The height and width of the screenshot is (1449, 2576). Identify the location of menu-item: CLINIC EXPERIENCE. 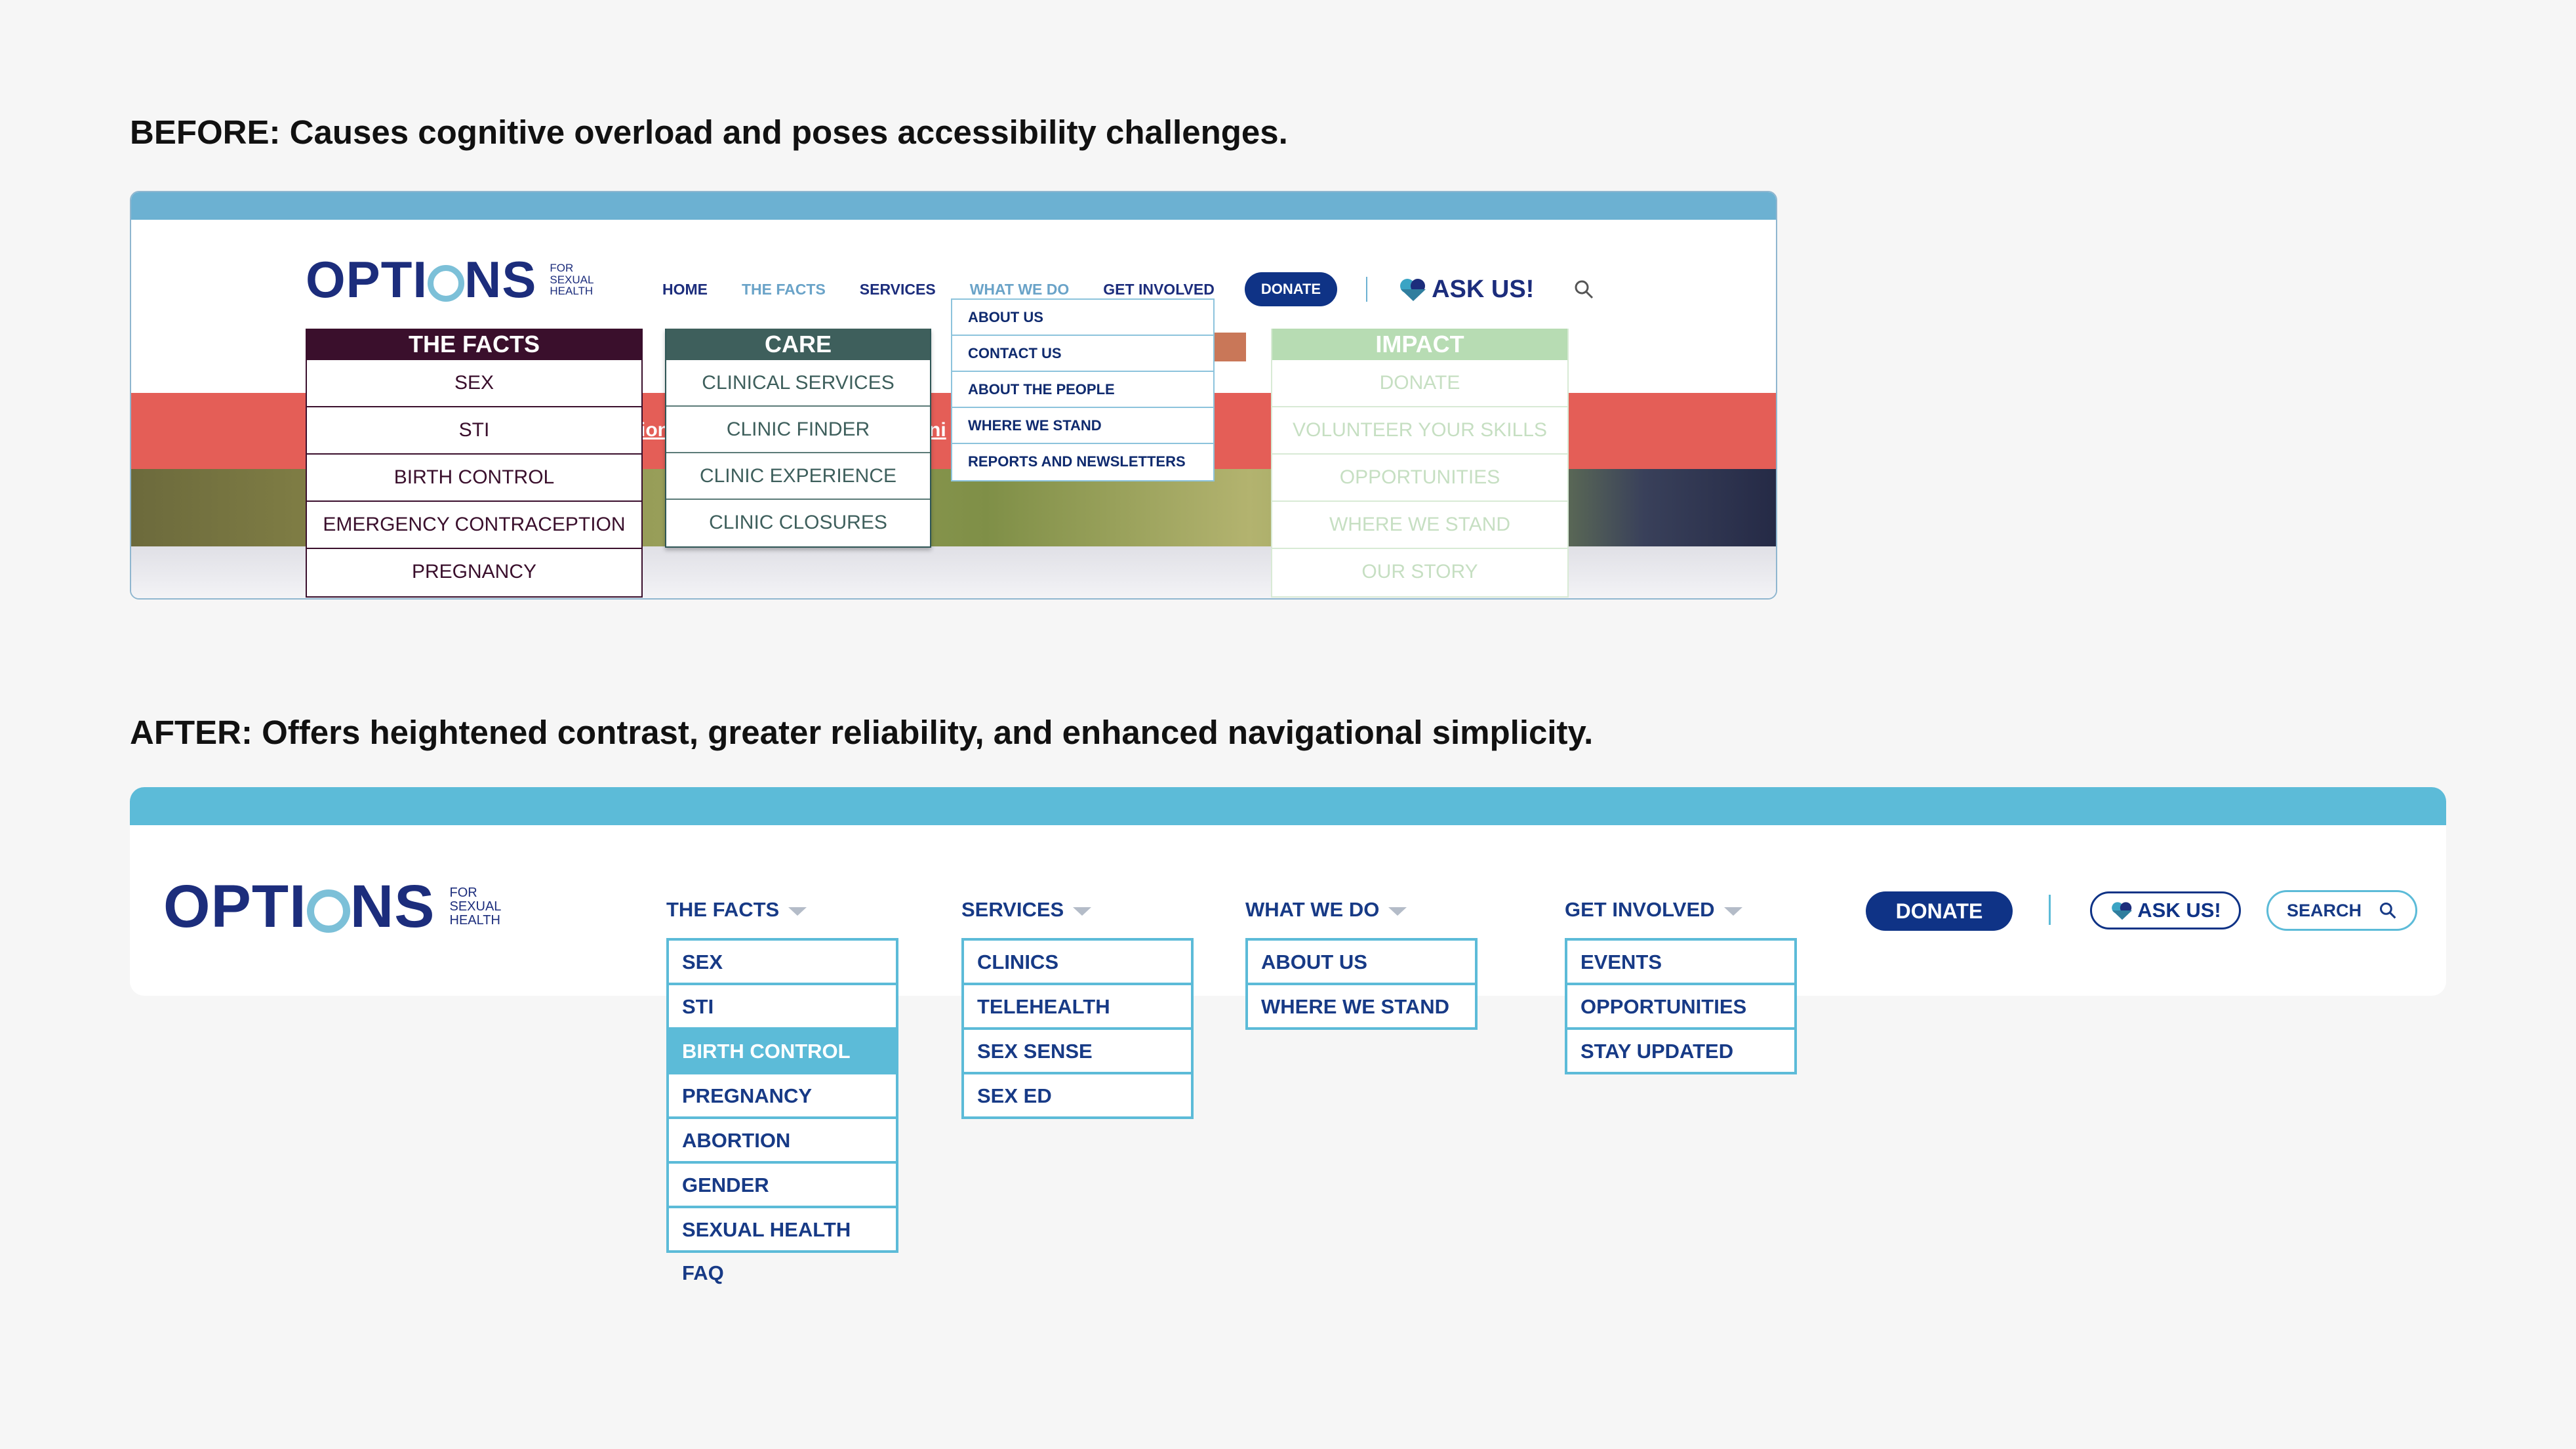
(798, 476).